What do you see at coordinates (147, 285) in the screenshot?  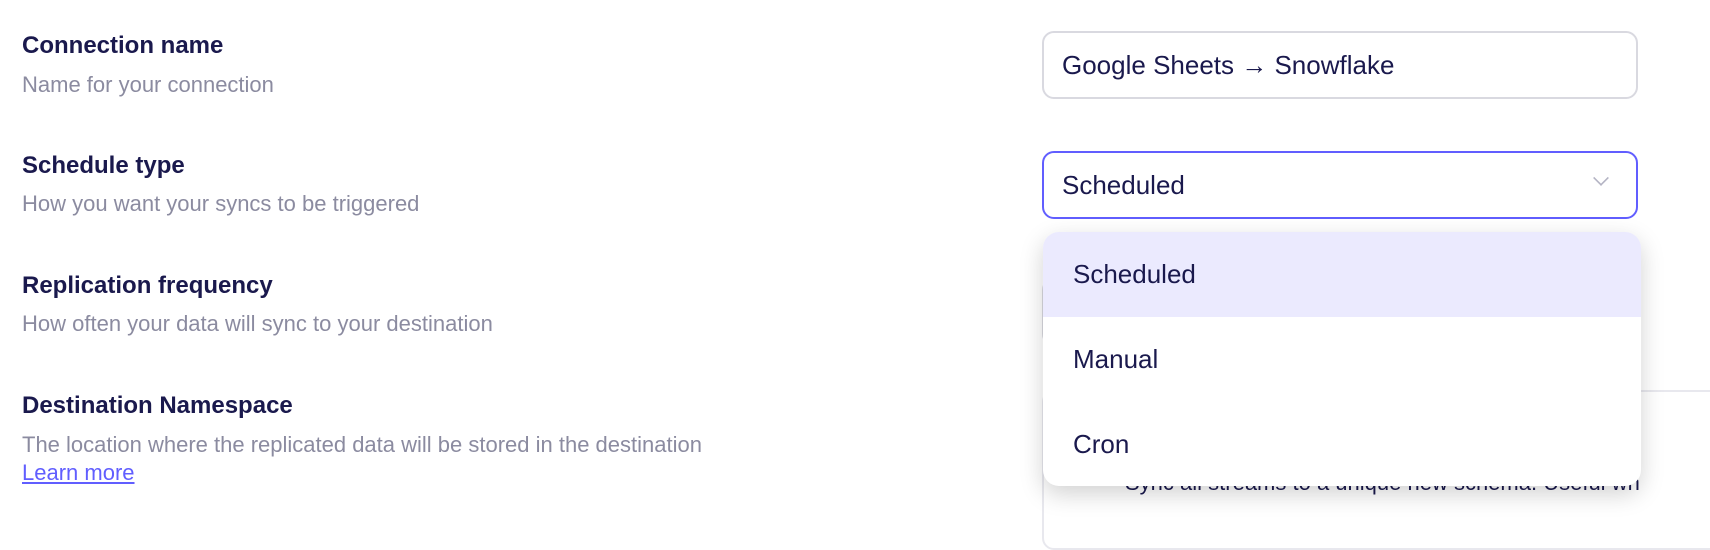 I see `replication-frequency-title: Replication frequency` at bounding box center [147, 285].